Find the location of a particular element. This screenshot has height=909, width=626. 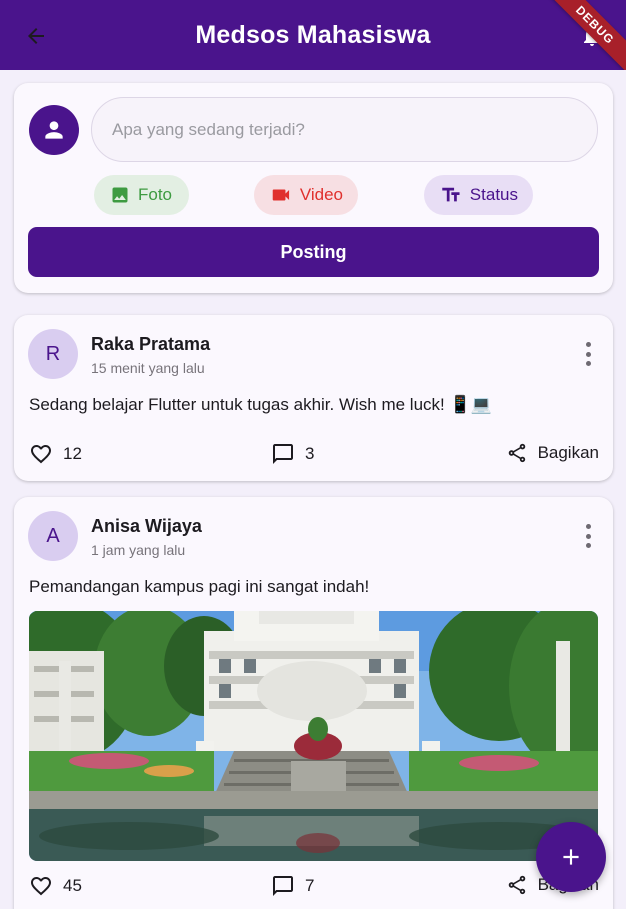

arrow-left-icon is located at coordinates (36, 36).